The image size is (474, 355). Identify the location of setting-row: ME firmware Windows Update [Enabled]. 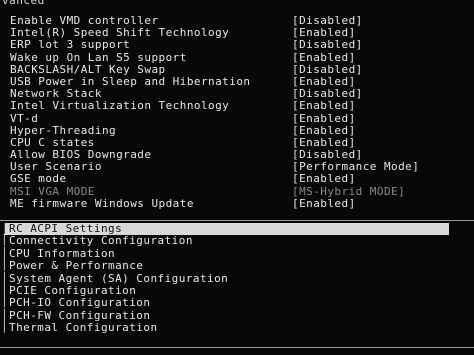
(240, 203).